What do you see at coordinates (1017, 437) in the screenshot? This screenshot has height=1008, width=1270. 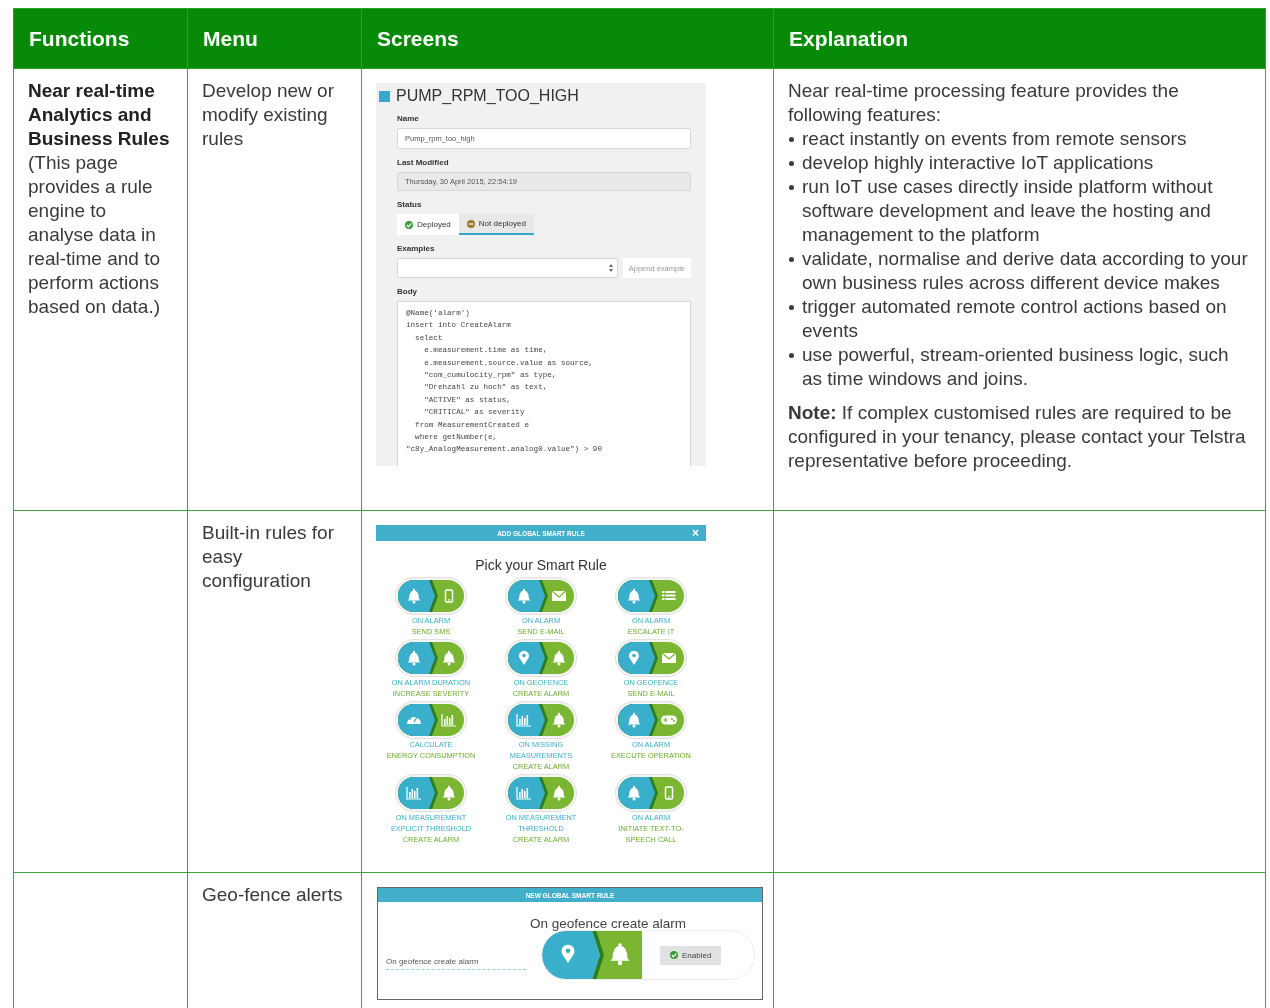 I see `note-text: Note: If complex customised rules are required to be configured in your tenancy, please contact your Telstra representative before proceeding.` at bounding box center [1017, 437].